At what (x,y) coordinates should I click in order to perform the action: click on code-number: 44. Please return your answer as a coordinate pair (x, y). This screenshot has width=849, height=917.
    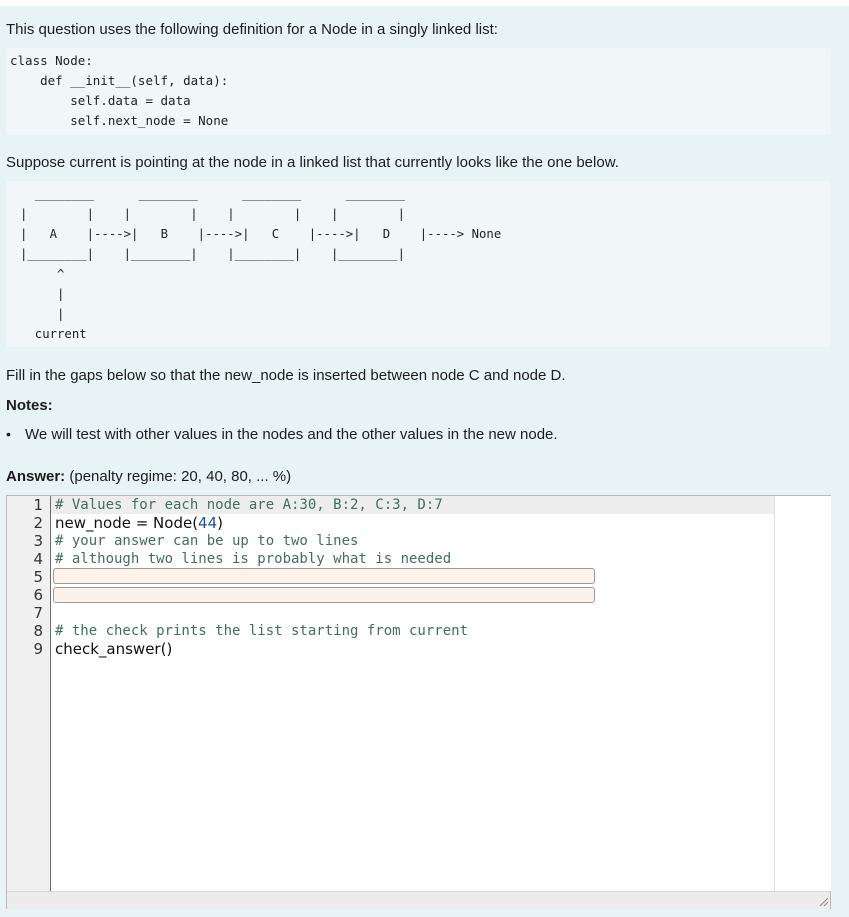
    Looking at the image, I should click on (208, 523).